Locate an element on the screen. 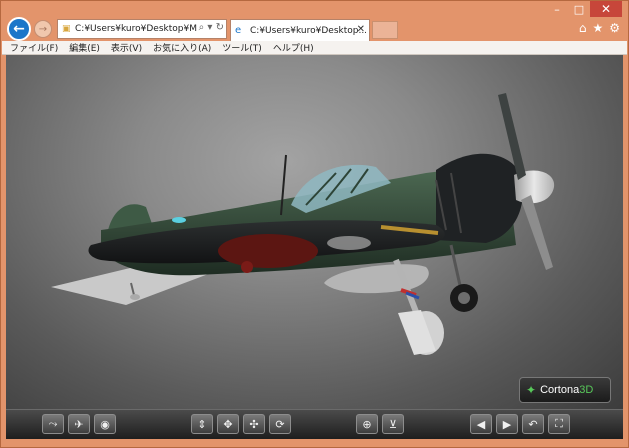  menu-view: 表示(V) is located at coordinates (126, 47).